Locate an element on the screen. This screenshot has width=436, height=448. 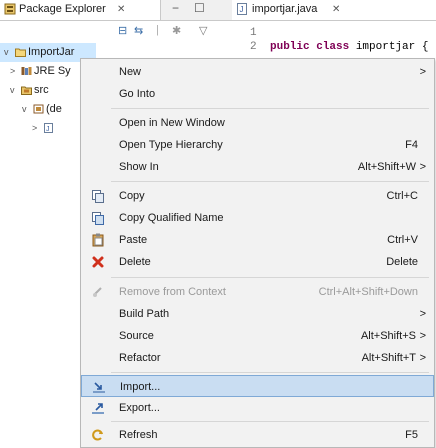
menu-item-label: Copy Qualified Name is located at coordinates (171, 218).